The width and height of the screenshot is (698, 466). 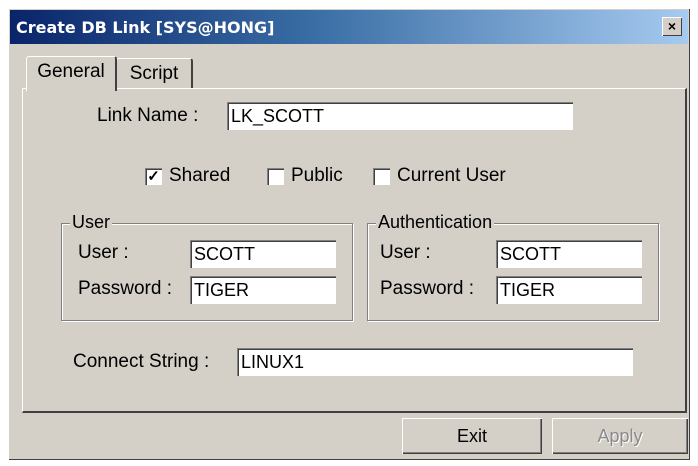 I want to click on public-checkbox, so click(x=275, y=176).